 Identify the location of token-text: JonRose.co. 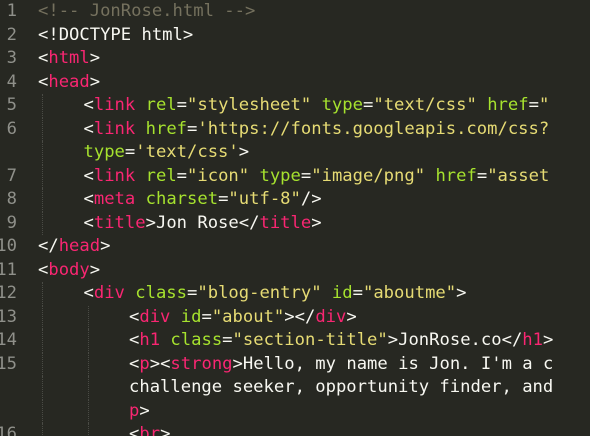
(450, 340).